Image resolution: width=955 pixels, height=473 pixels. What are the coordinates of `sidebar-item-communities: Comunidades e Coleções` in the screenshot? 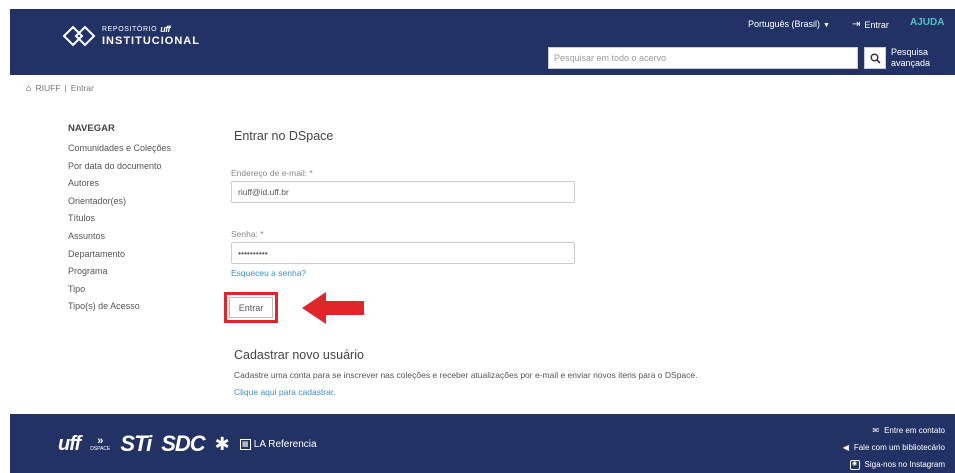 It's located at (119, 149).